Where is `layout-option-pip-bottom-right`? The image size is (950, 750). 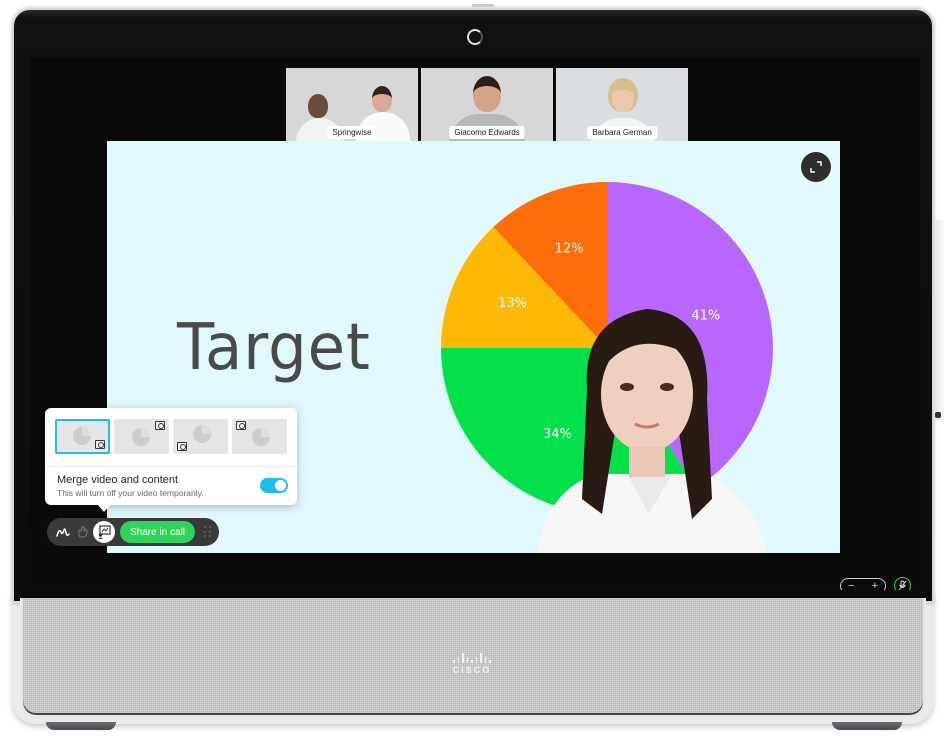 layout-option-pip-bottom-right is located at coordinates (82, 436).